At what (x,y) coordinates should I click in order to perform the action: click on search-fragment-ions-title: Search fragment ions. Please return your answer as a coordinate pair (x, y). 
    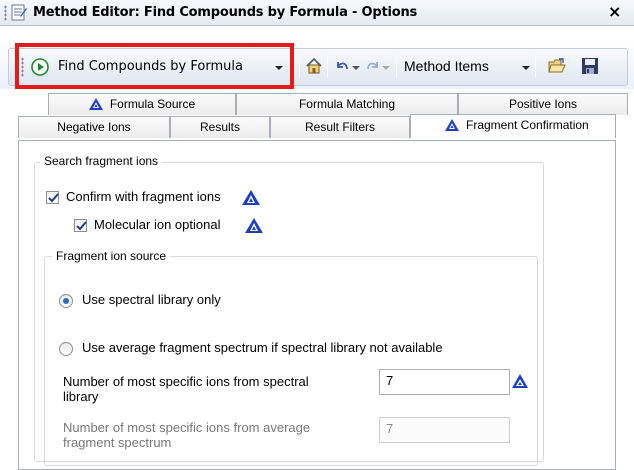
    Looking at the image, I should click on (101, 161).